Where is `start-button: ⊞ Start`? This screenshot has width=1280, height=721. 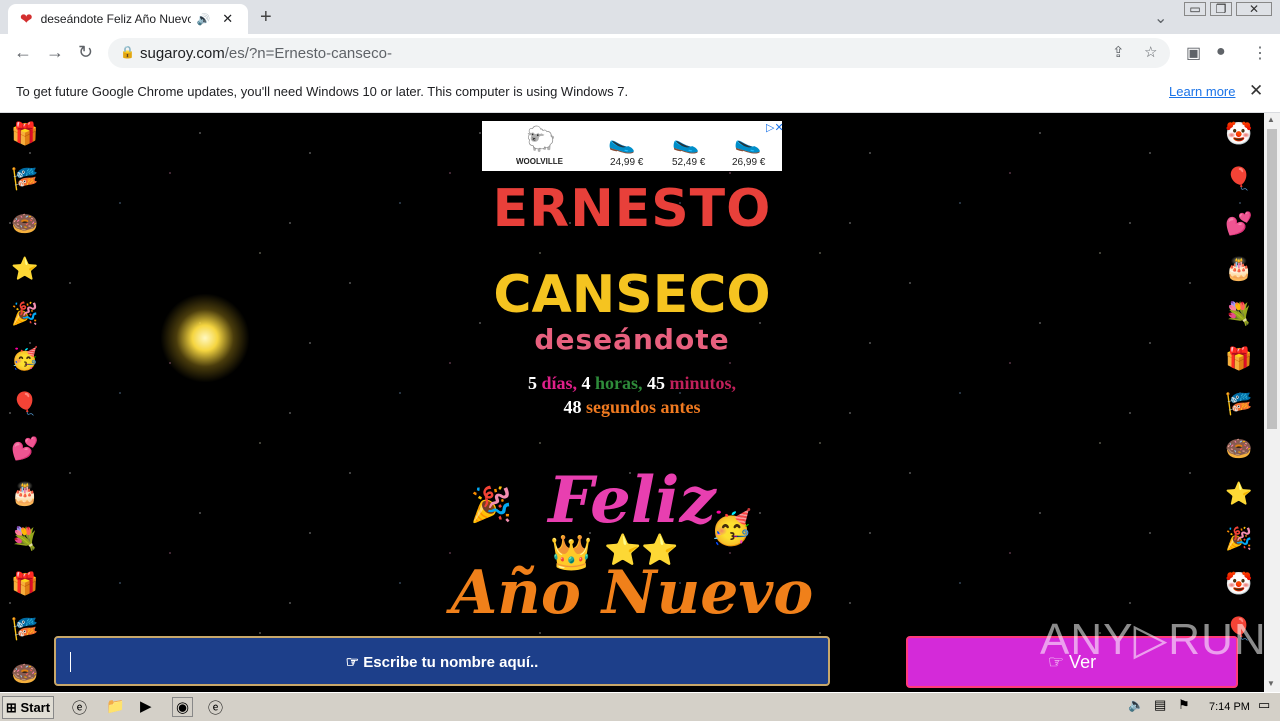
start-button: ⊞ Start is located at coordinates (28, 707).